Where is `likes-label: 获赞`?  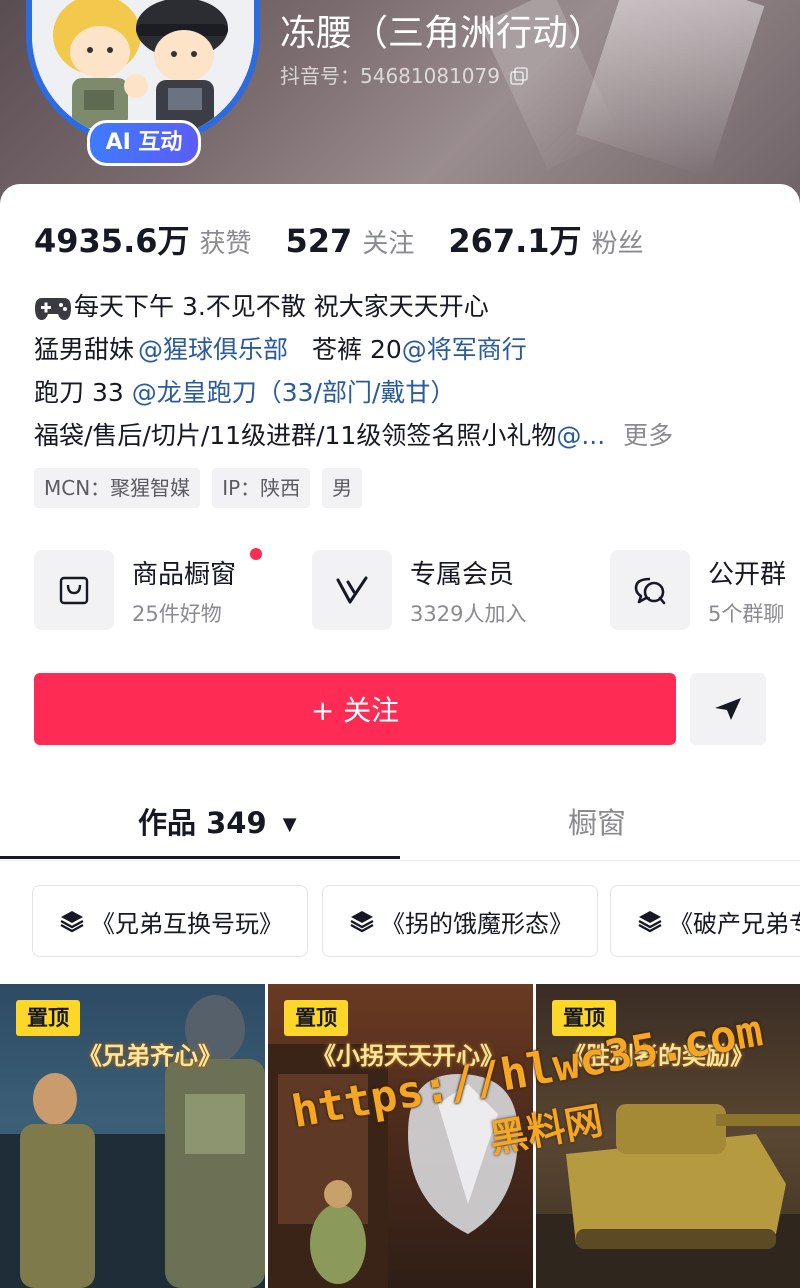 likes-label: 获赞 is located at coordinates (225, 244).